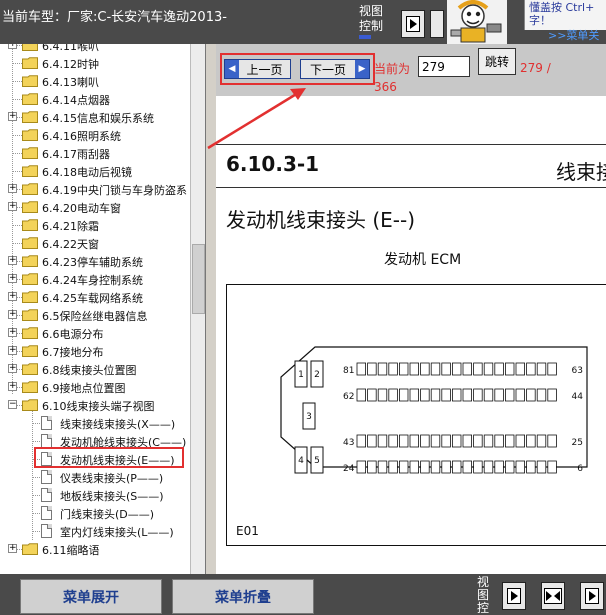 This screenshot has height=615, width=606. I want to click on sidebar-item: 仪表线束接头(P——), so click(95, 477).